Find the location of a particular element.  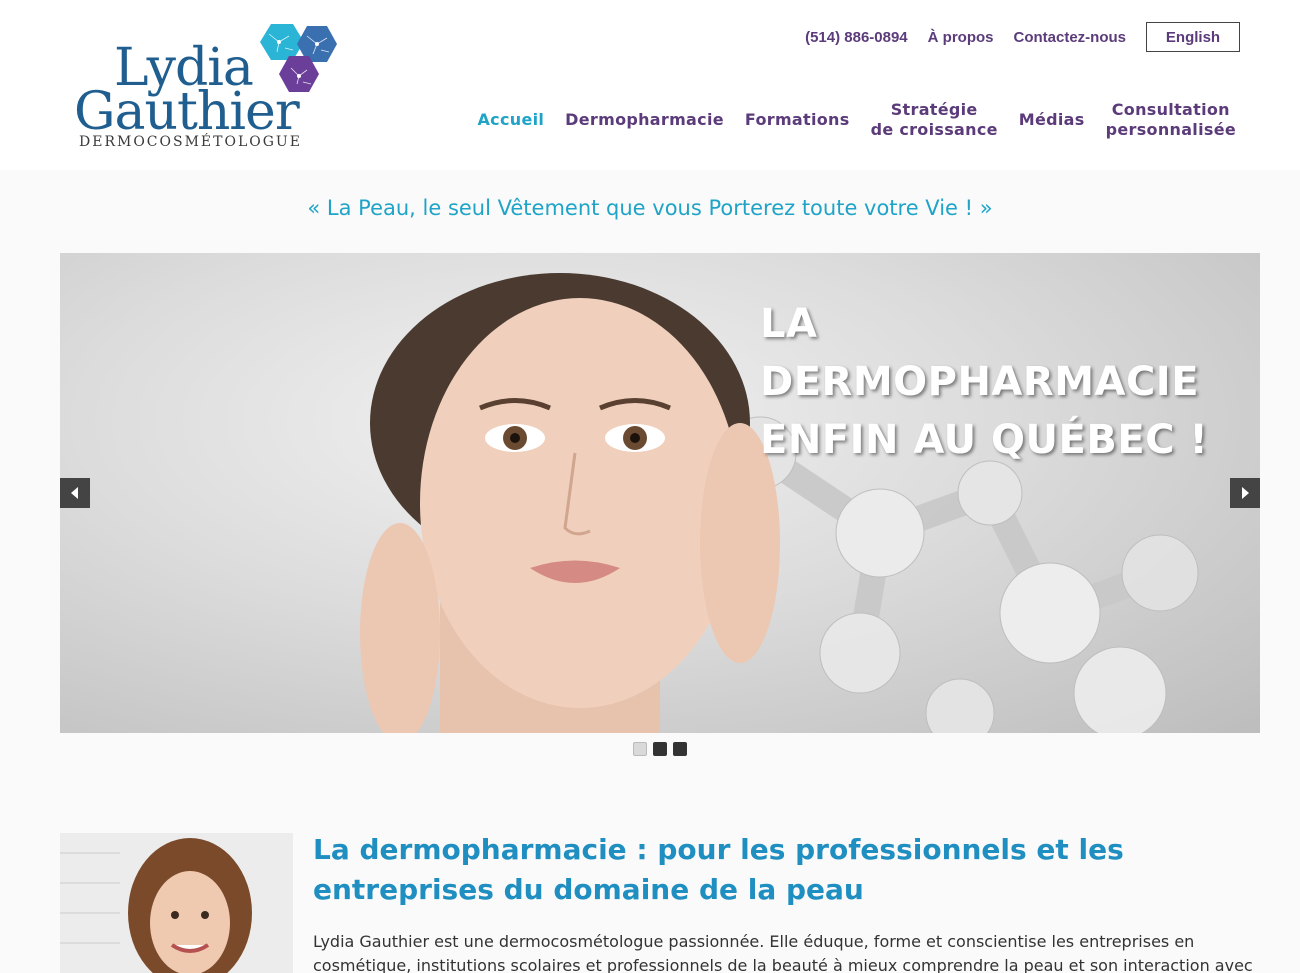

site-logo: Lydia Gauthier DERMOCOSMÉTOLOGUE is located at coordinates (209, 86).